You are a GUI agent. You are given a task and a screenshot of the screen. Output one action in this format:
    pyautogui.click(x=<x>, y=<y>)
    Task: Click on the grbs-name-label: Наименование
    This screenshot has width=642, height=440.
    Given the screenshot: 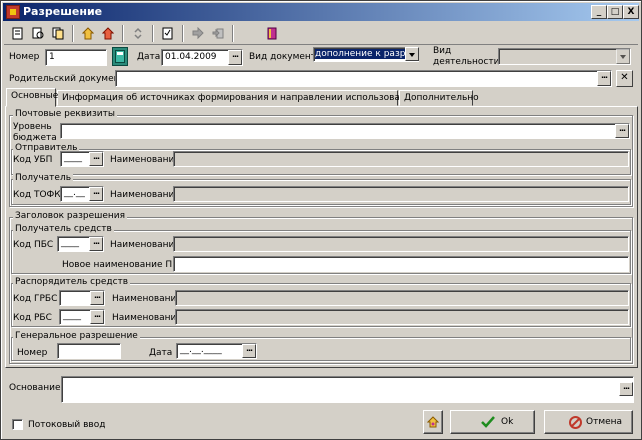 What is the action you would take?
    pyautogui.click(x=147, y=299)
    